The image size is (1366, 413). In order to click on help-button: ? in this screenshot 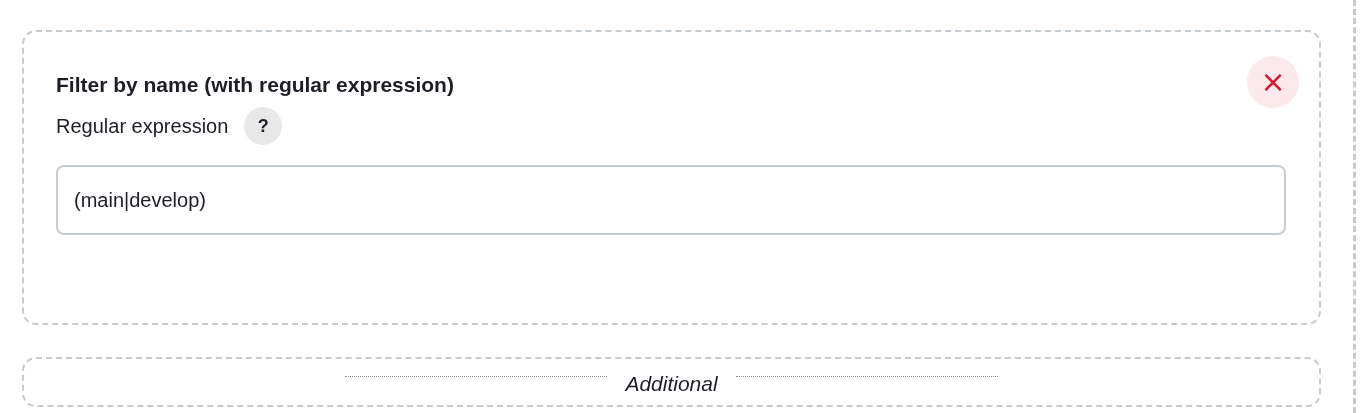, I will do `click(263, 126)`.